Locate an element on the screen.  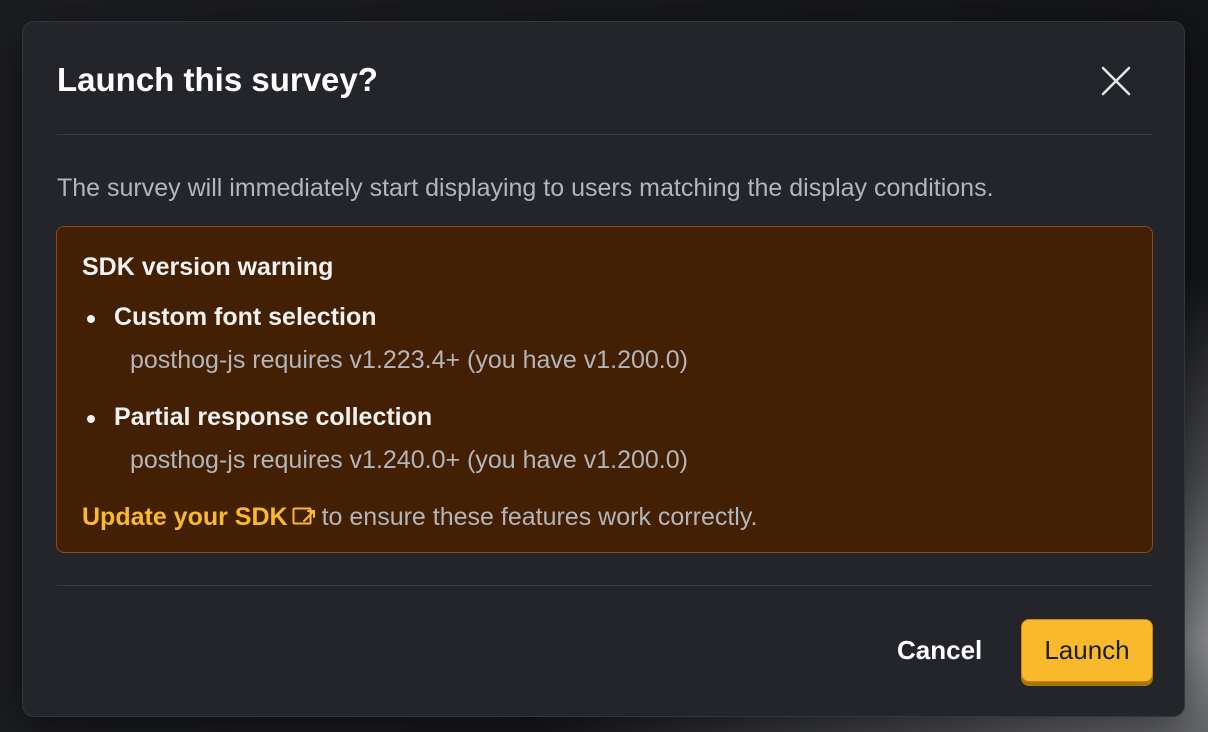
close-button is located at coordinates (1116, 81).